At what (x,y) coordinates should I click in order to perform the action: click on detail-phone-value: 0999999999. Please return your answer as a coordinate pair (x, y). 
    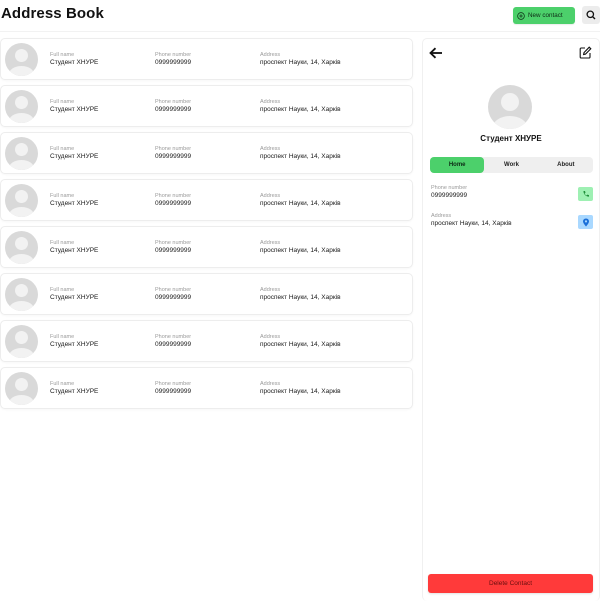
    Looking at the image, I should click on (449, 195).